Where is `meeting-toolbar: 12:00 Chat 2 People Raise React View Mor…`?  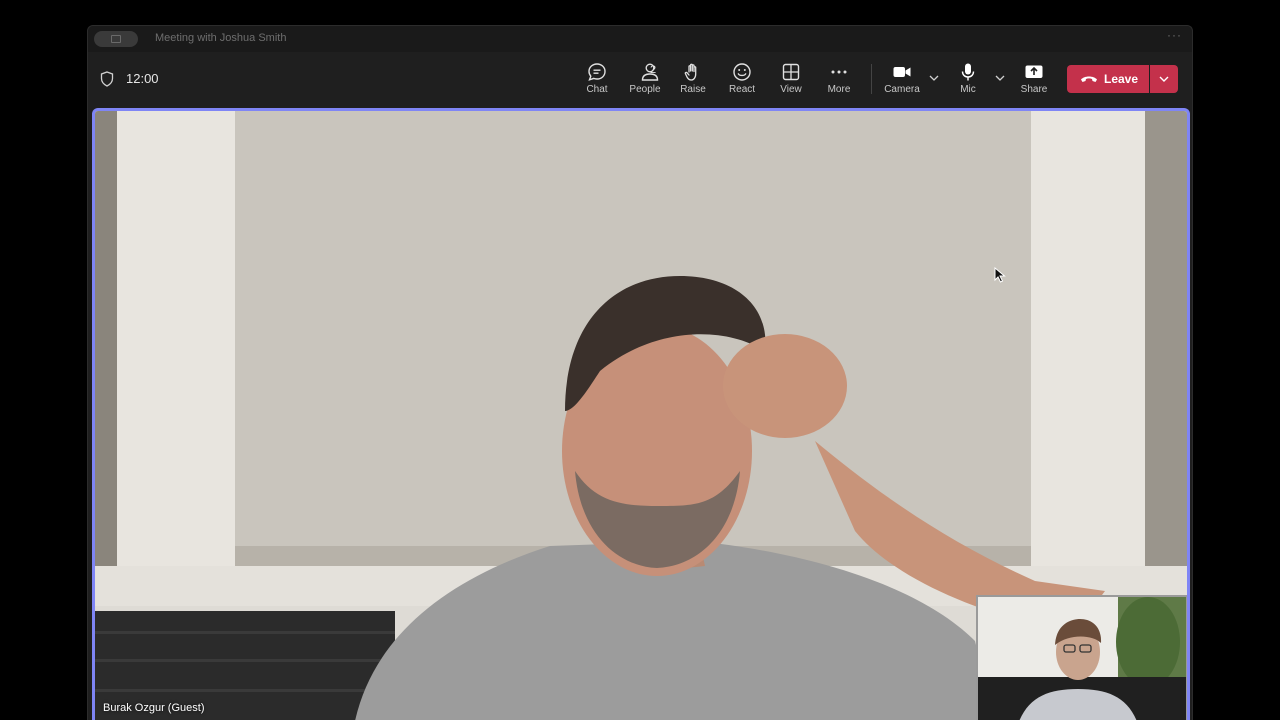 meeting-toolbar: 12:00 Chat 2 People Raise React View Mor… is located at coordinates (640, 79).